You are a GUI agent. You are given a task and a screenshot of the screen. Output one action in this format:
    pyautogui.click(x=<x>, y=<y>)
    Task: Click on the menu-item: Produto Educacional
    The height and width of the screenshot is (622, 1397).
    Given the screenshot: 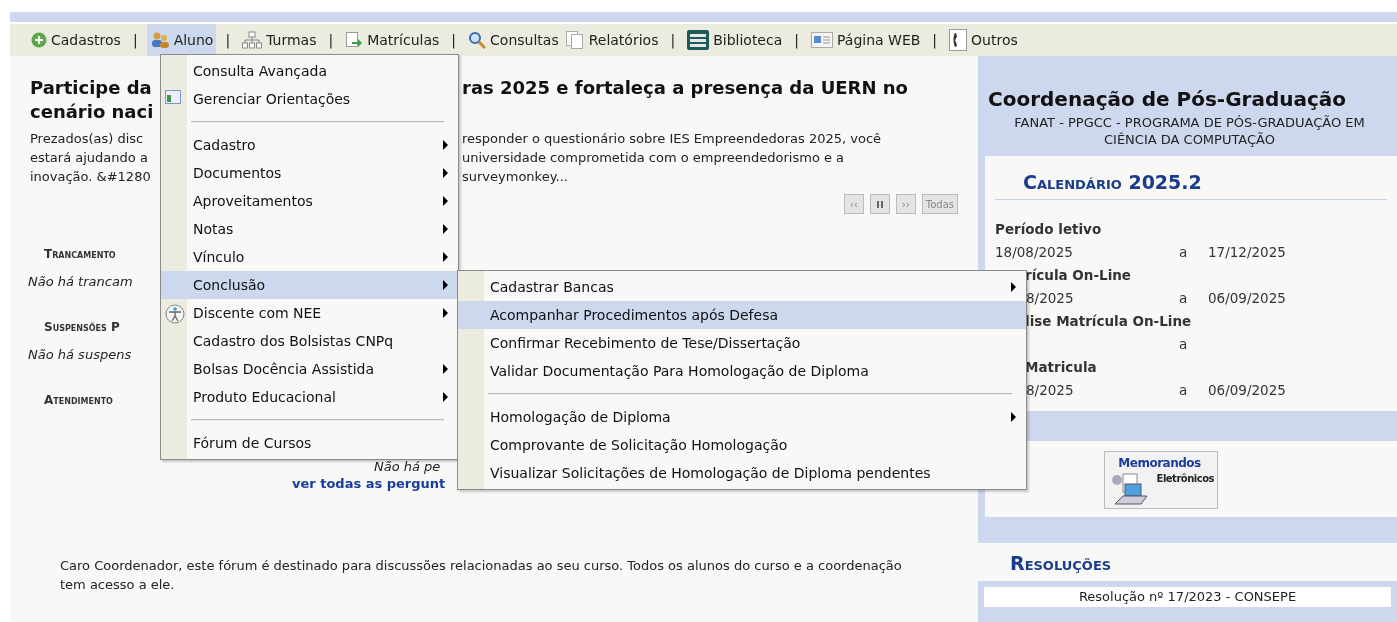 What is the action you would take?
    pyautogui.click(x=309, y=397)
    